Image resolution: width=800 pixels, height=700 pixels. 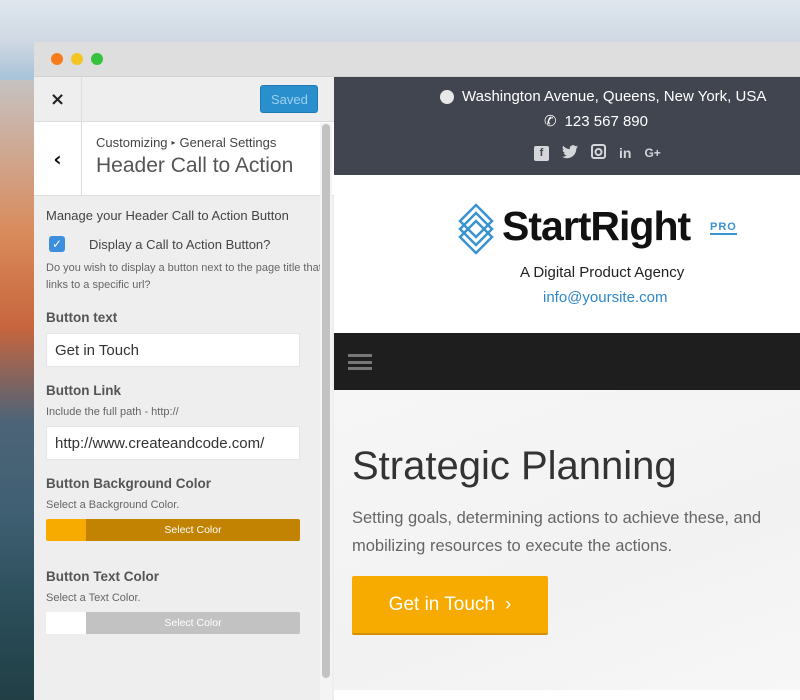 What do you see at coordinates (508, 604) in the screenshot?
I see `chevron-right-icon: ›` at bounding box center [508, 604].